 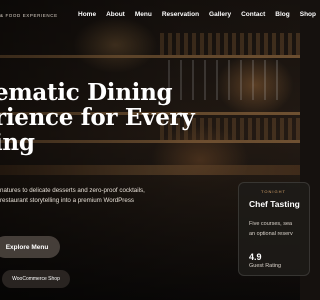 What do you see at coordinates (284, 229) in the screenshot?
I see `card-description: Five courses, sea an optional reserv` at bounding box center [284, 229].